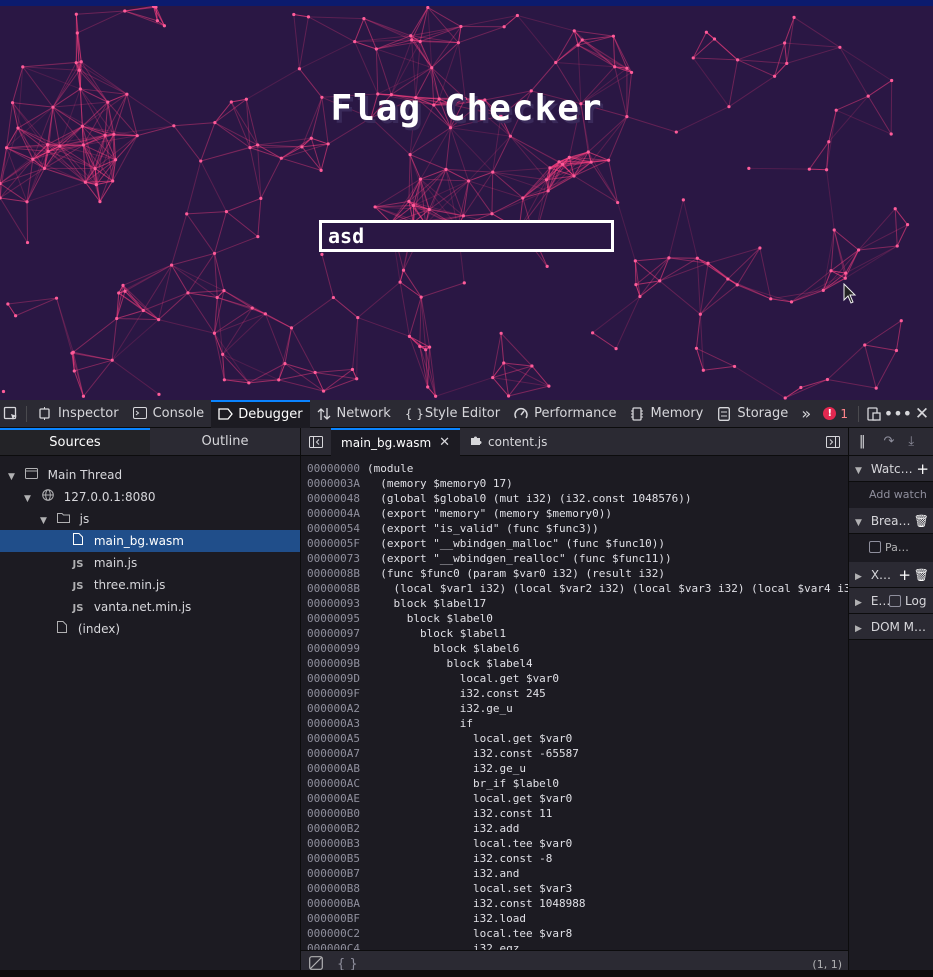 The height and width of the screenshot is (977, 933). Describe the element at coordinates (150, 541) in the screenshot. I see `tree-item-file-main-bg-wasm: main_bg.wasm` at that location.